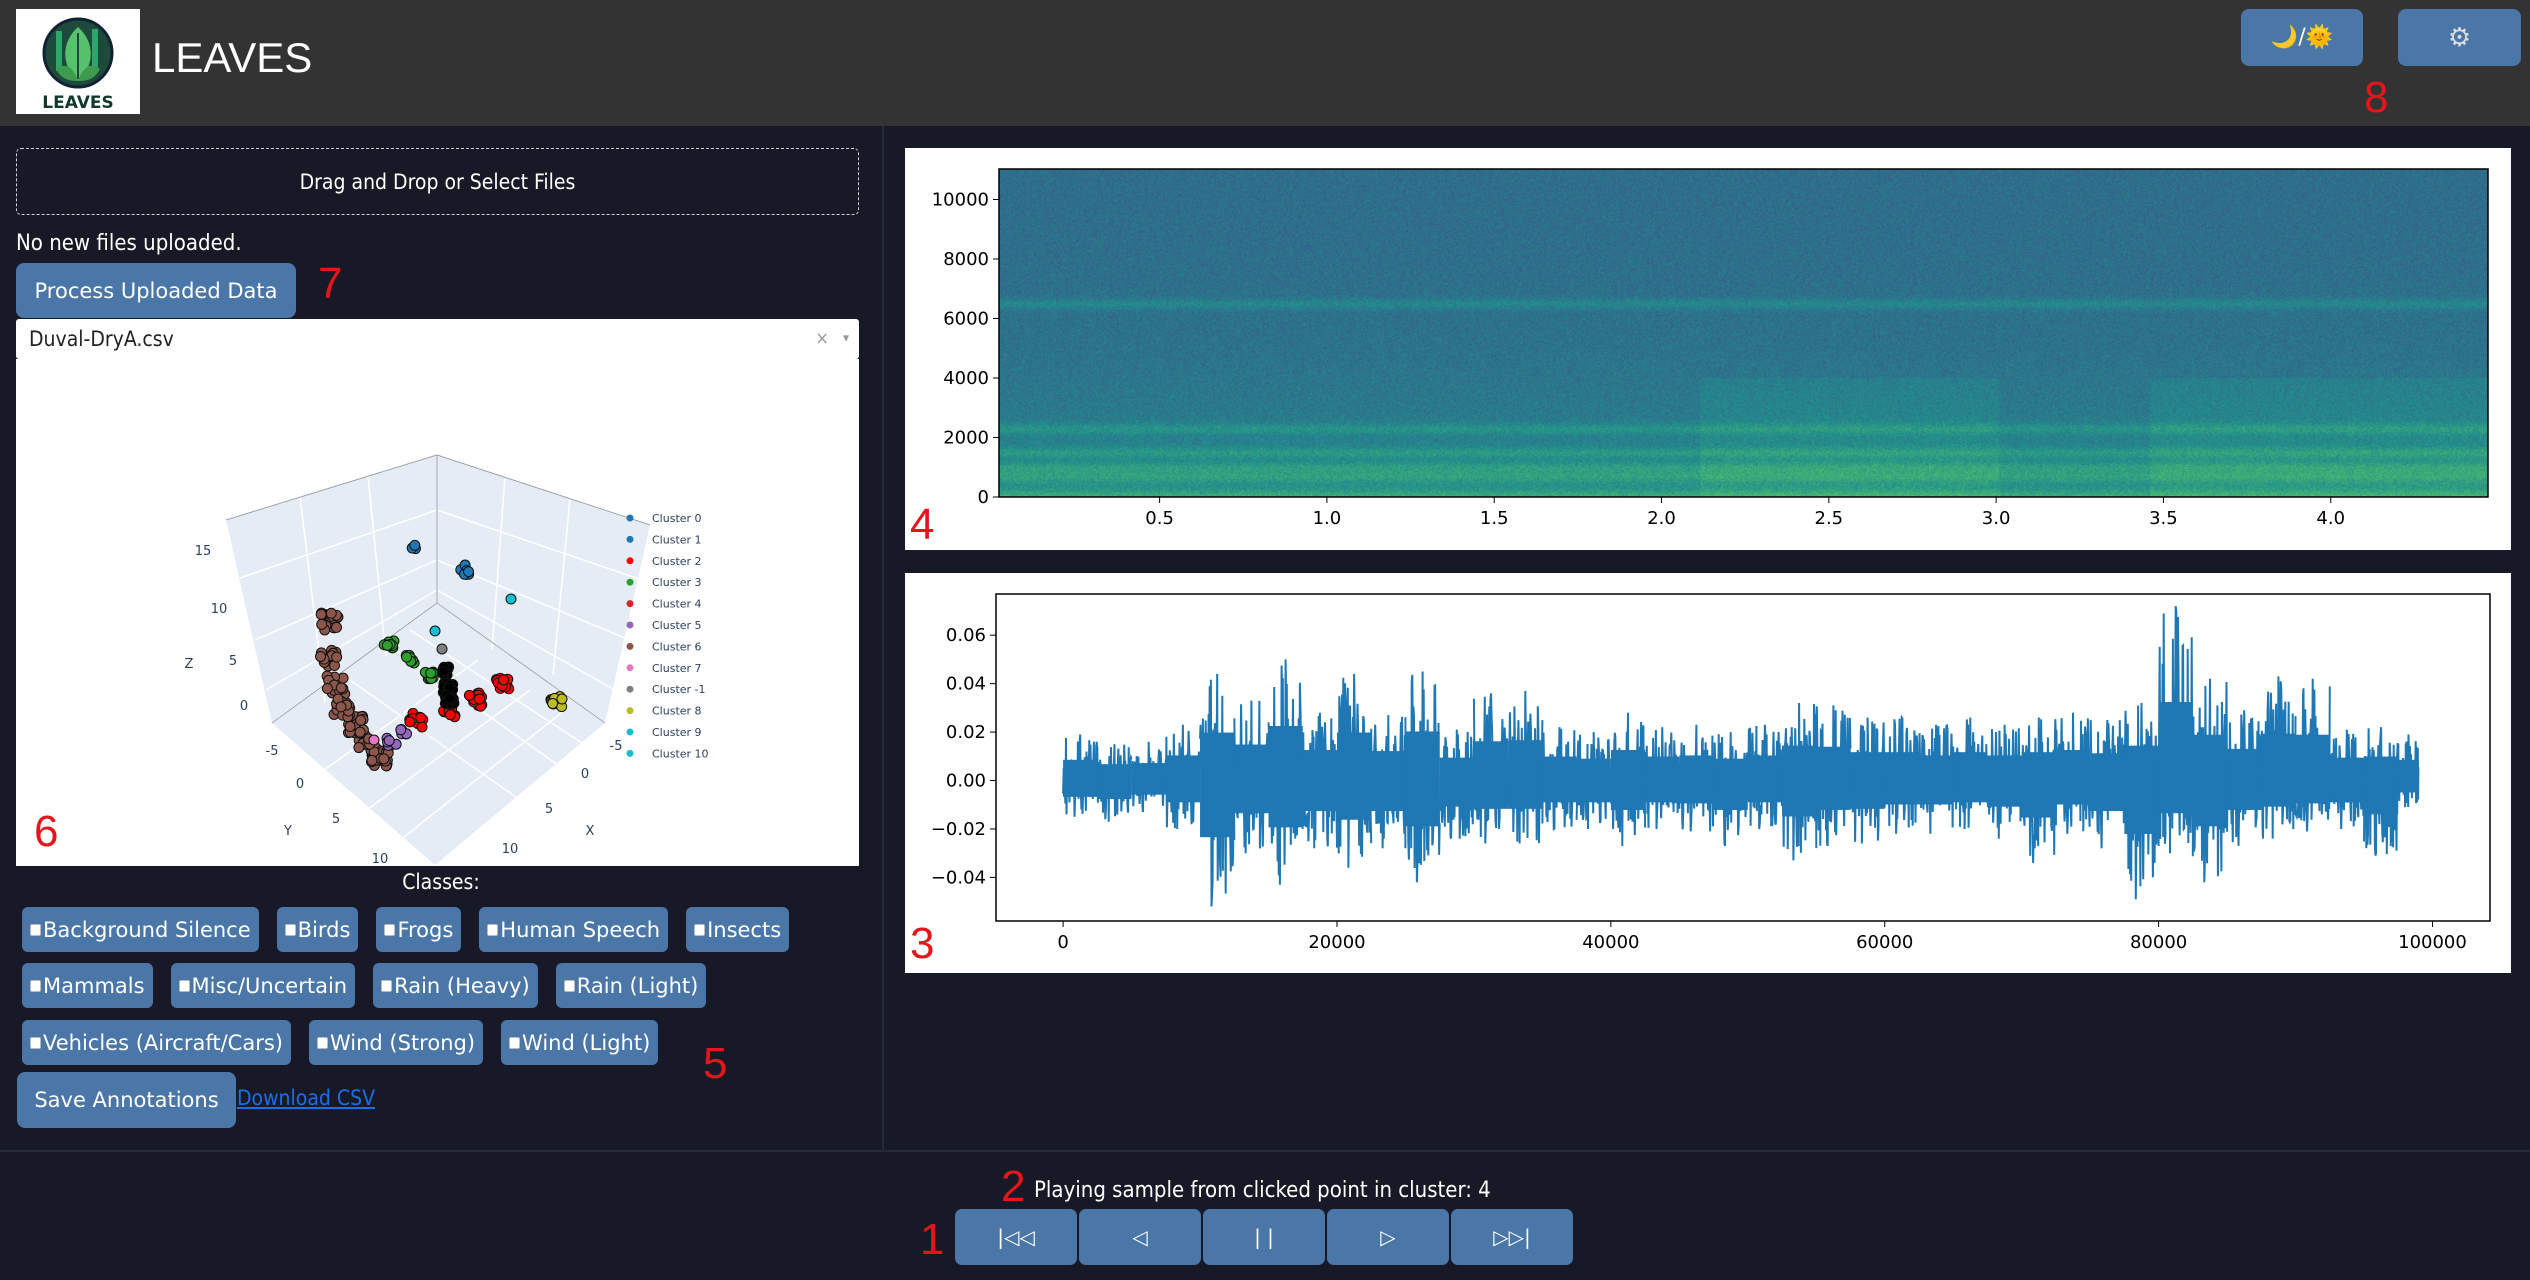 The height and width of the screenshot is (1280, 2530). I want to click on annotation-marker-7: 7, so click(330, 283).